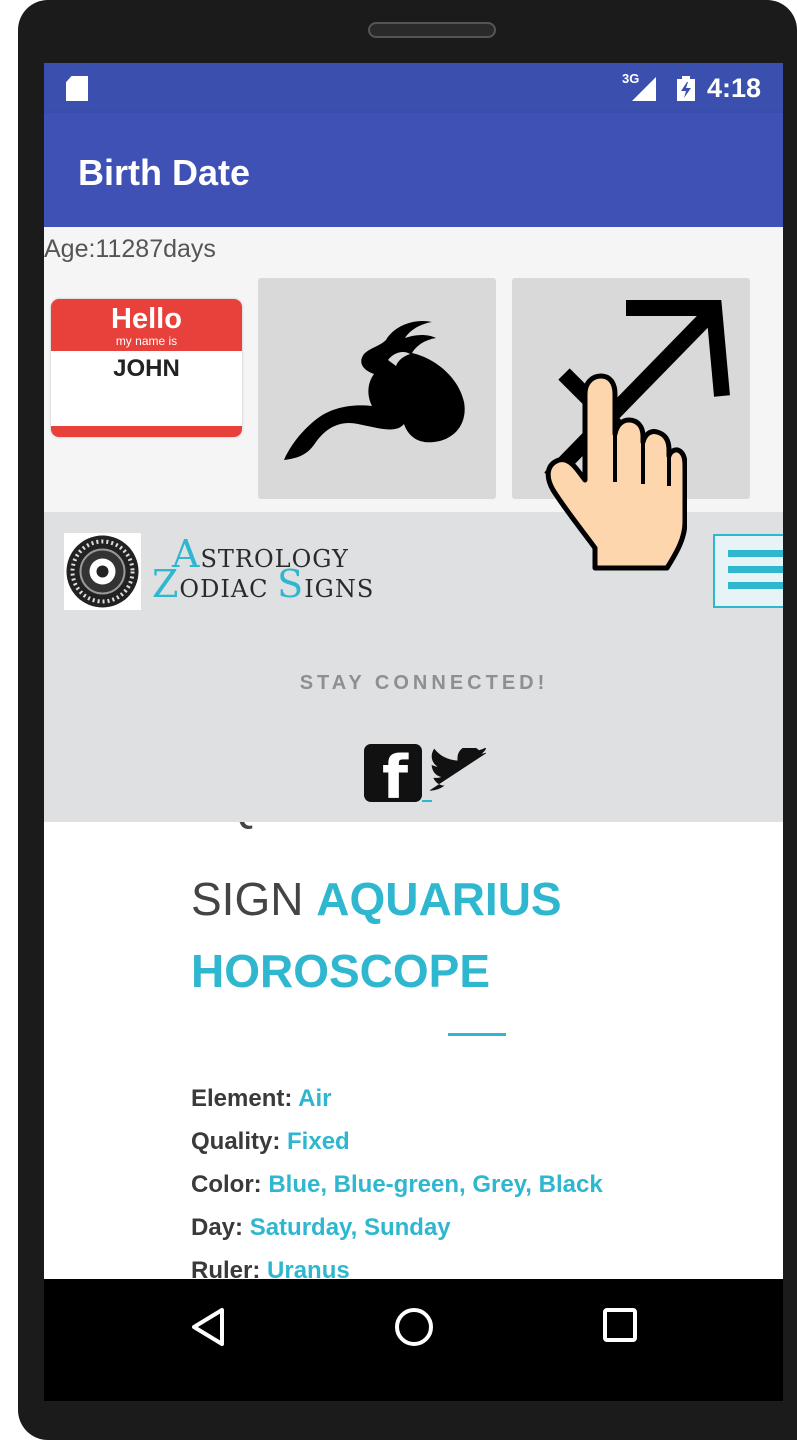 This screenshot has height=1440, width=797. I want to click on sd-card-icon, so click(77, 88).